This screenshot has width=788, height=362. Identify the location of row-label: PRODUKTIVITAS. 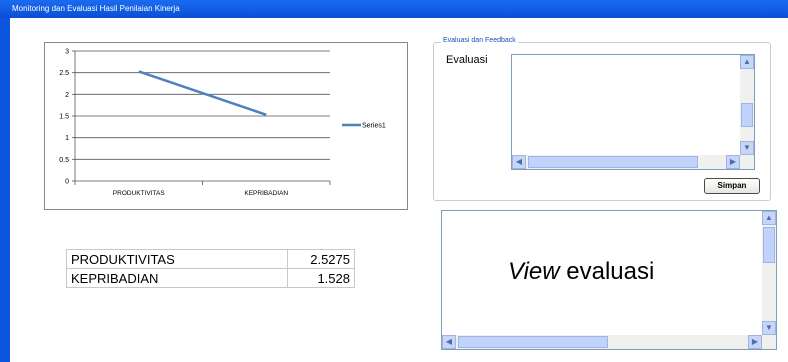
(177, 259).